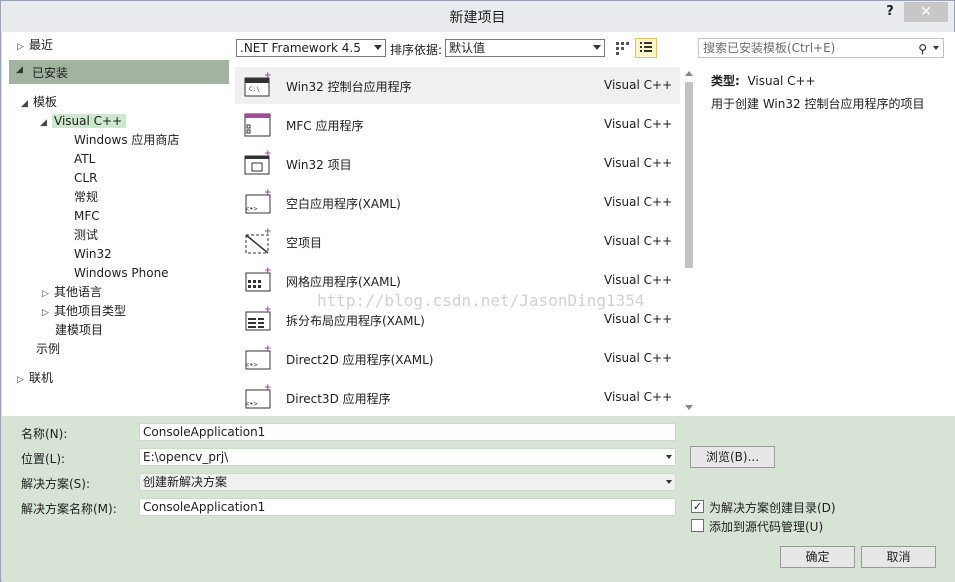 The image size is (955, 582). What do you see at coordinates (35, 378) in the screenshot?
I see `tree-item-online: ▷ 联机` at bounding box center [35, 378].